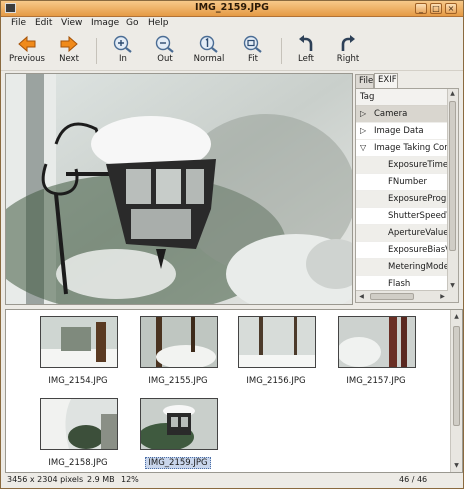 This screenshot has height=489, width=464. I want to click on previous-label: Previous, so click(27, 59).